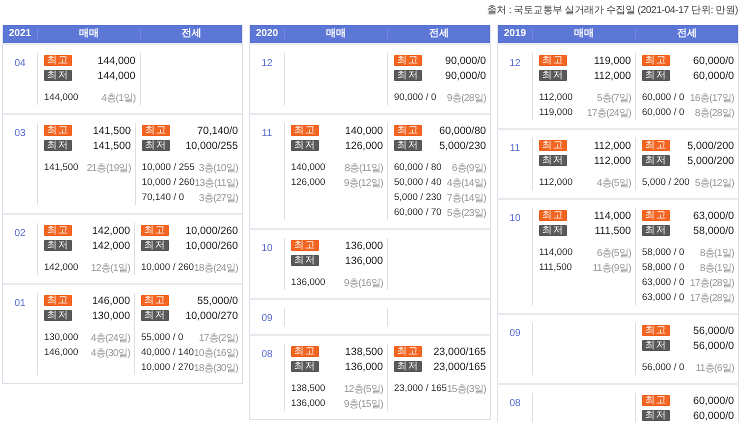 This screenshot has width=740, height=422. What do you see at coordinates (418, 197) in the screenshot?
I see `deal-price: 5,000 / 230` at bounding box center [418, 197].